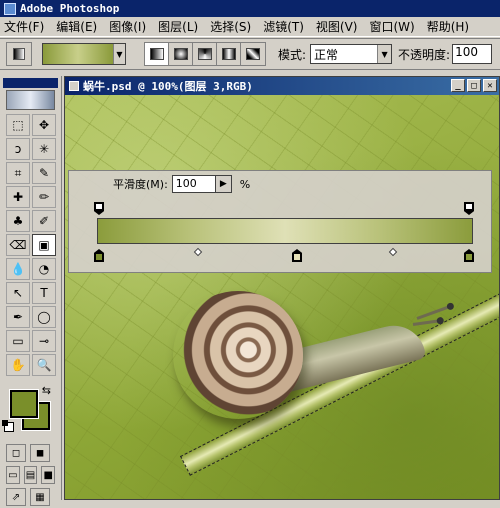  I want to click on toolbox: ⬚ ✥ ↄ ✳ ⌗ ✎ ✚ ✏ ♣ ✐ ⌫ ▣ 💧 ◔ ↖ T ✒ ◯ ▭ ⊸ ✋ 🔍 ⇆ ◻ ◼ ▭ ▤ ■ ⇗ ▦, so click(31, 291).